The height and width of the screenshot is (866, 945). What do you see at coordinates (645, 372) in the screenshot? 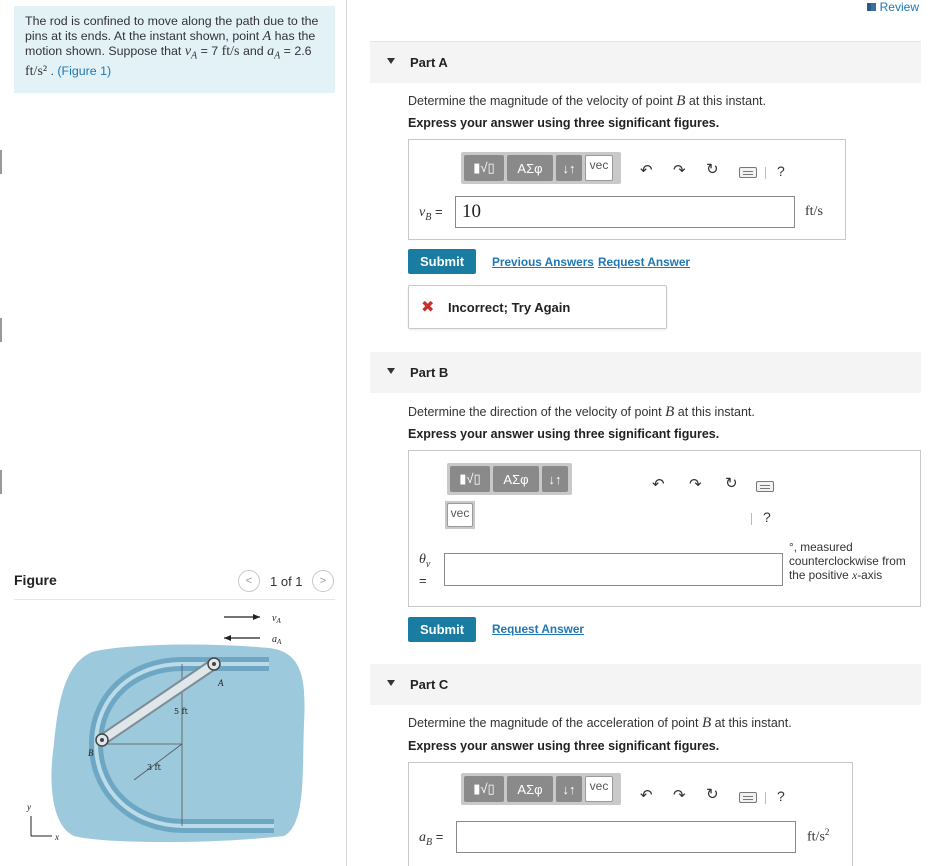
I see `part-b-header: Part B` at bounding box center [645, 372].